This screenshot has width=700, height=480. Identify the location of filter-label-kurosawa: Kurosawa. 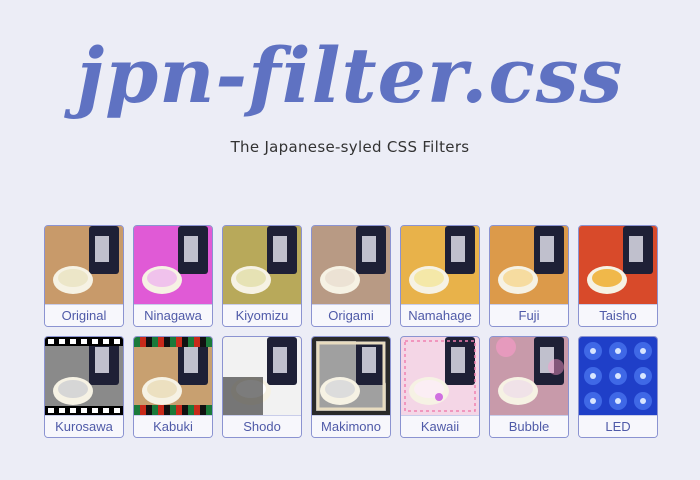
(84, 426).